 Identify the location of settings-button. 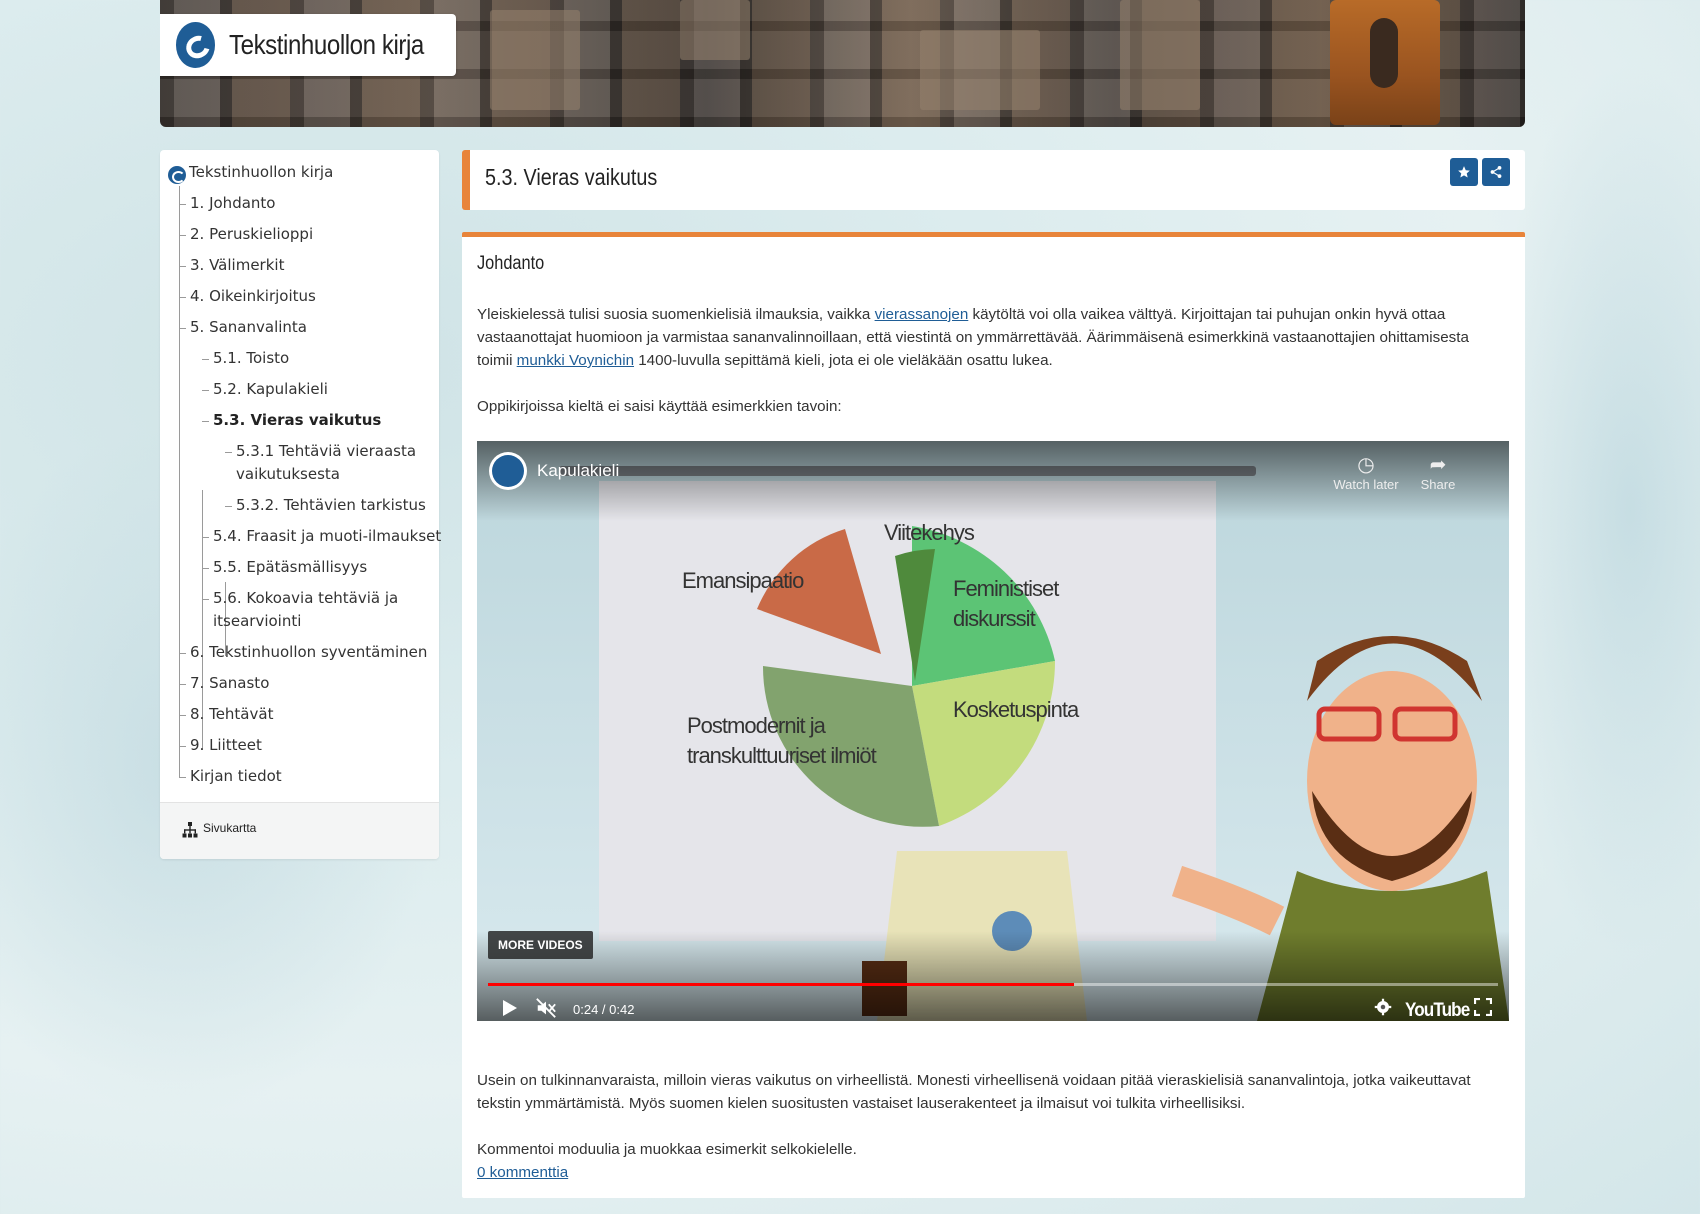
(1383, 1008).